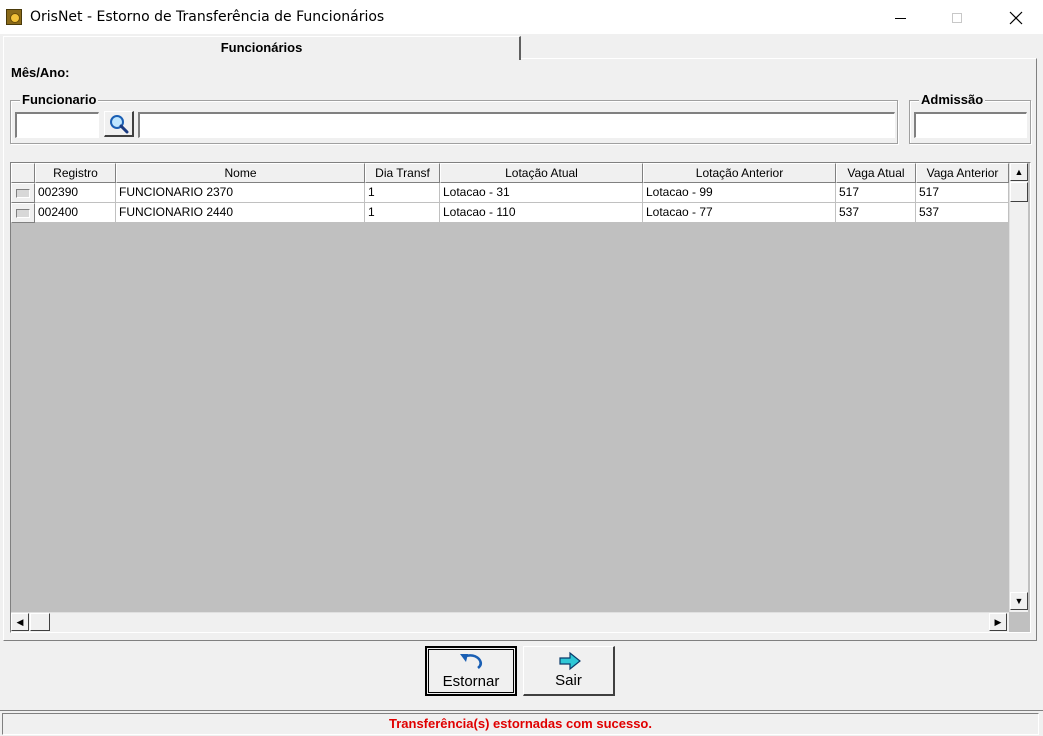 This screenshot has height=736, width=1043. I want to click on vertical-scrollbar: ▲ ▼, so click(1018, 387).